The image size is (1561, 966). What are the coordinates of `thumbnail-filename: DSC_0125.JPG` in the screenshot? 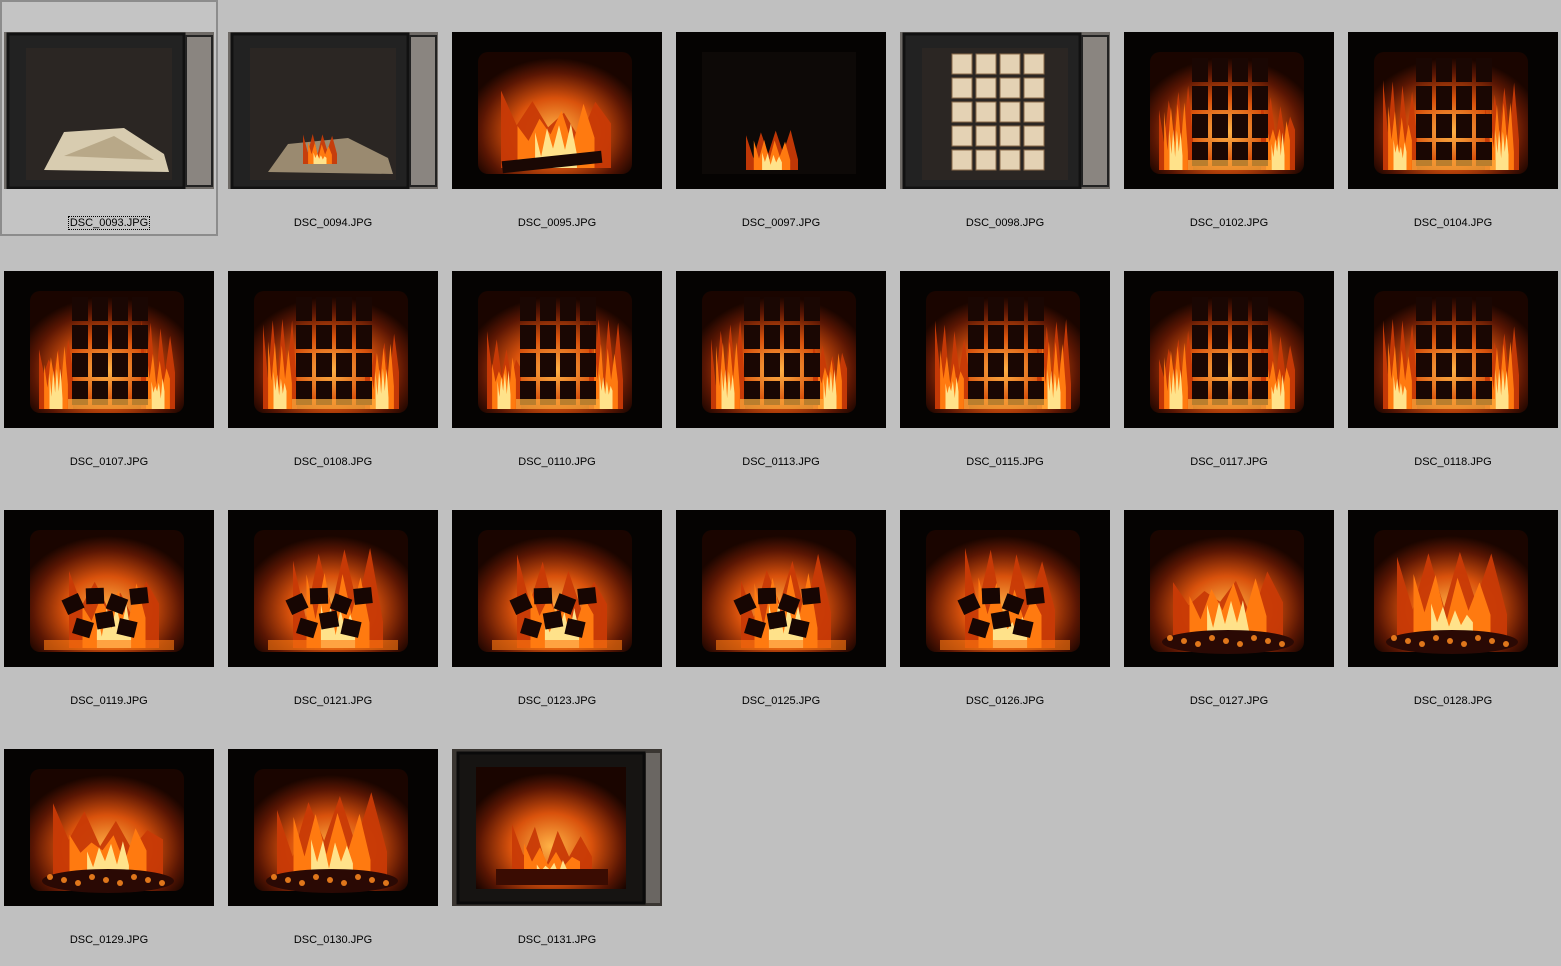 It's located at (781, 701).